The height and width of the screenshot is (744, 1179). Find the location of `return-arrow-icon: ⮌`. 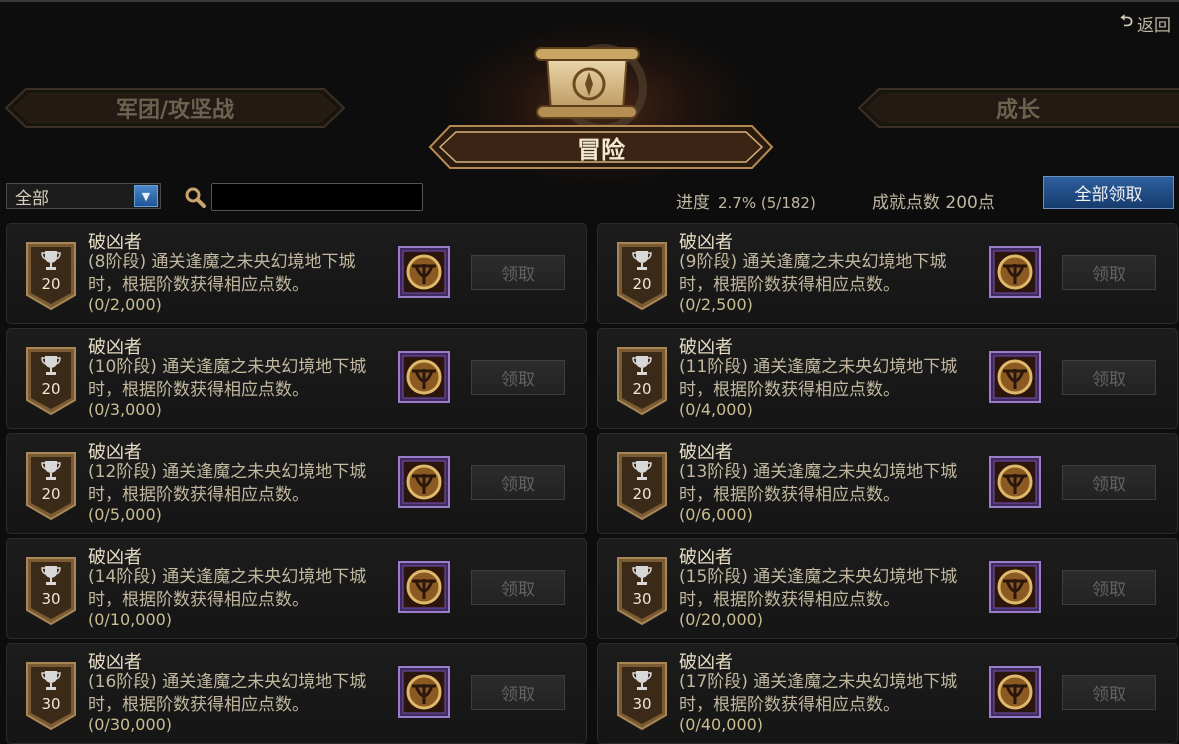

return-arrow-icon: ⮌ is located at coordinates (1126, 20).